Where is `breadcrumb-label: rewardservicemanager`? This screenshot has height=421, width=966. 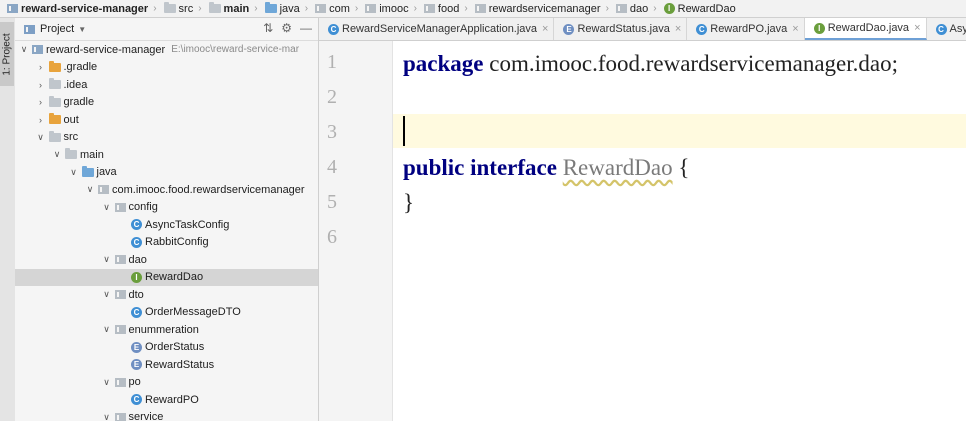
breadcrumb-label: rewardservicemanager is located at coordinates (544, 8).